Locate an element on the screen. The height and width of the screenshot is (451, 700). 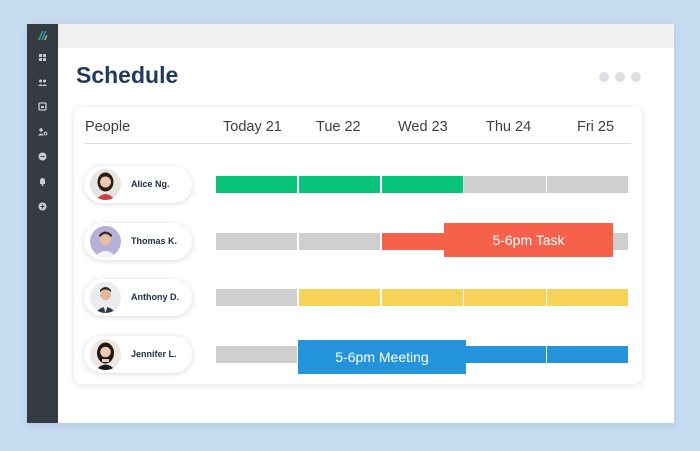
dashboard-grid-icon is located at coordinates (42, 57).